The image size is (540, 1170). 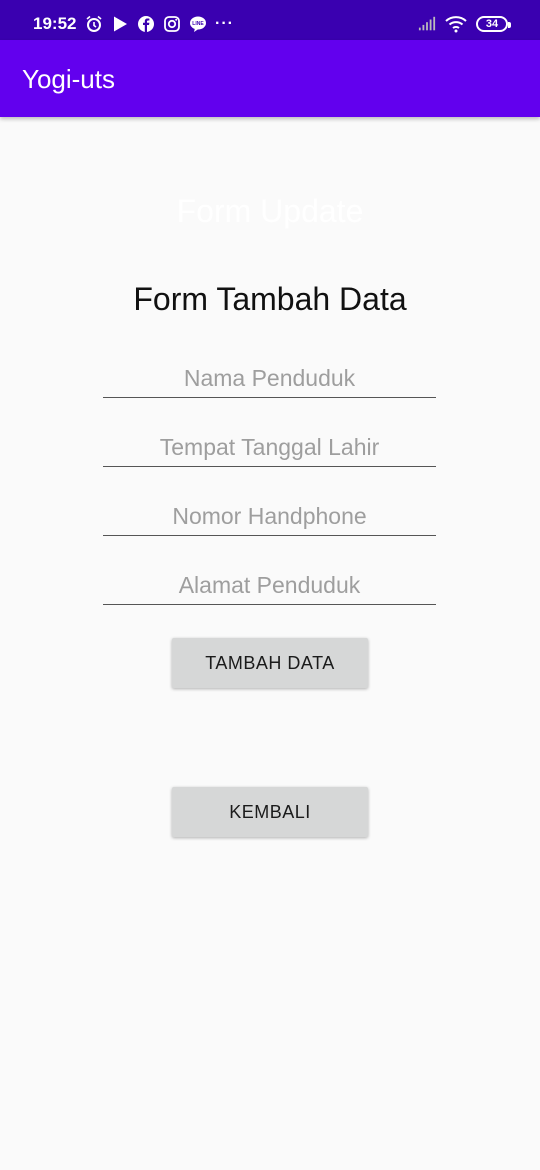 I want to click on form-title: Form Tambah Data, so click(x=270, y=299).